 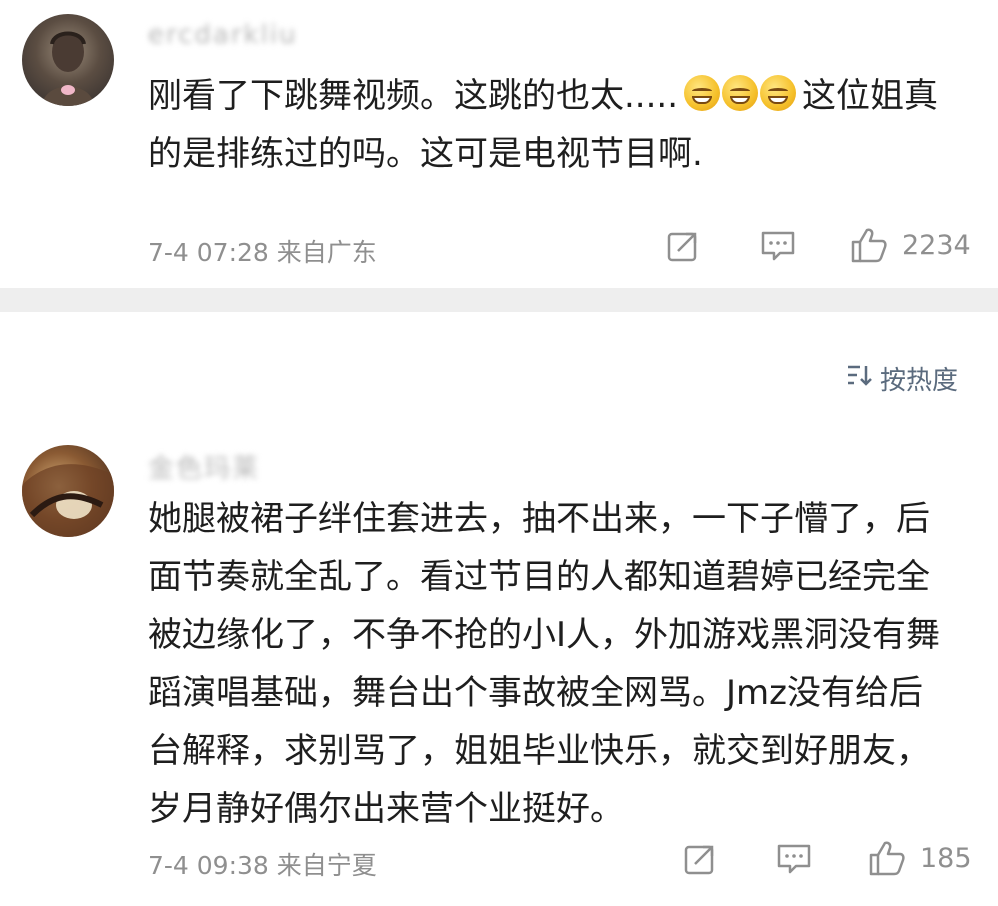 I want to click on comment-time: 7-4 07:28, so click(x=208, y=252).